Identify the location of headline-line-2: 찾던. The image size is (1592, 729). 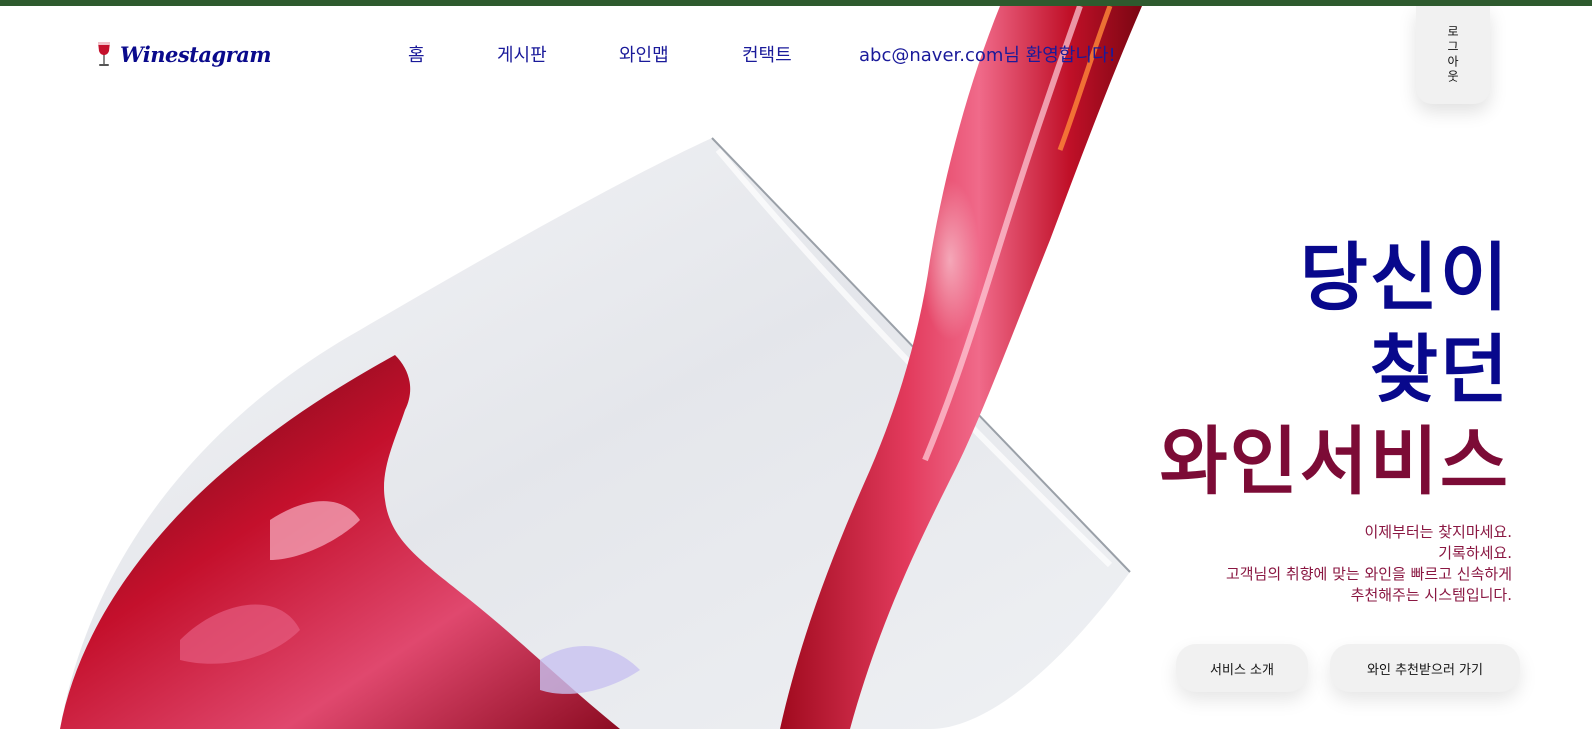
(1439, 370).